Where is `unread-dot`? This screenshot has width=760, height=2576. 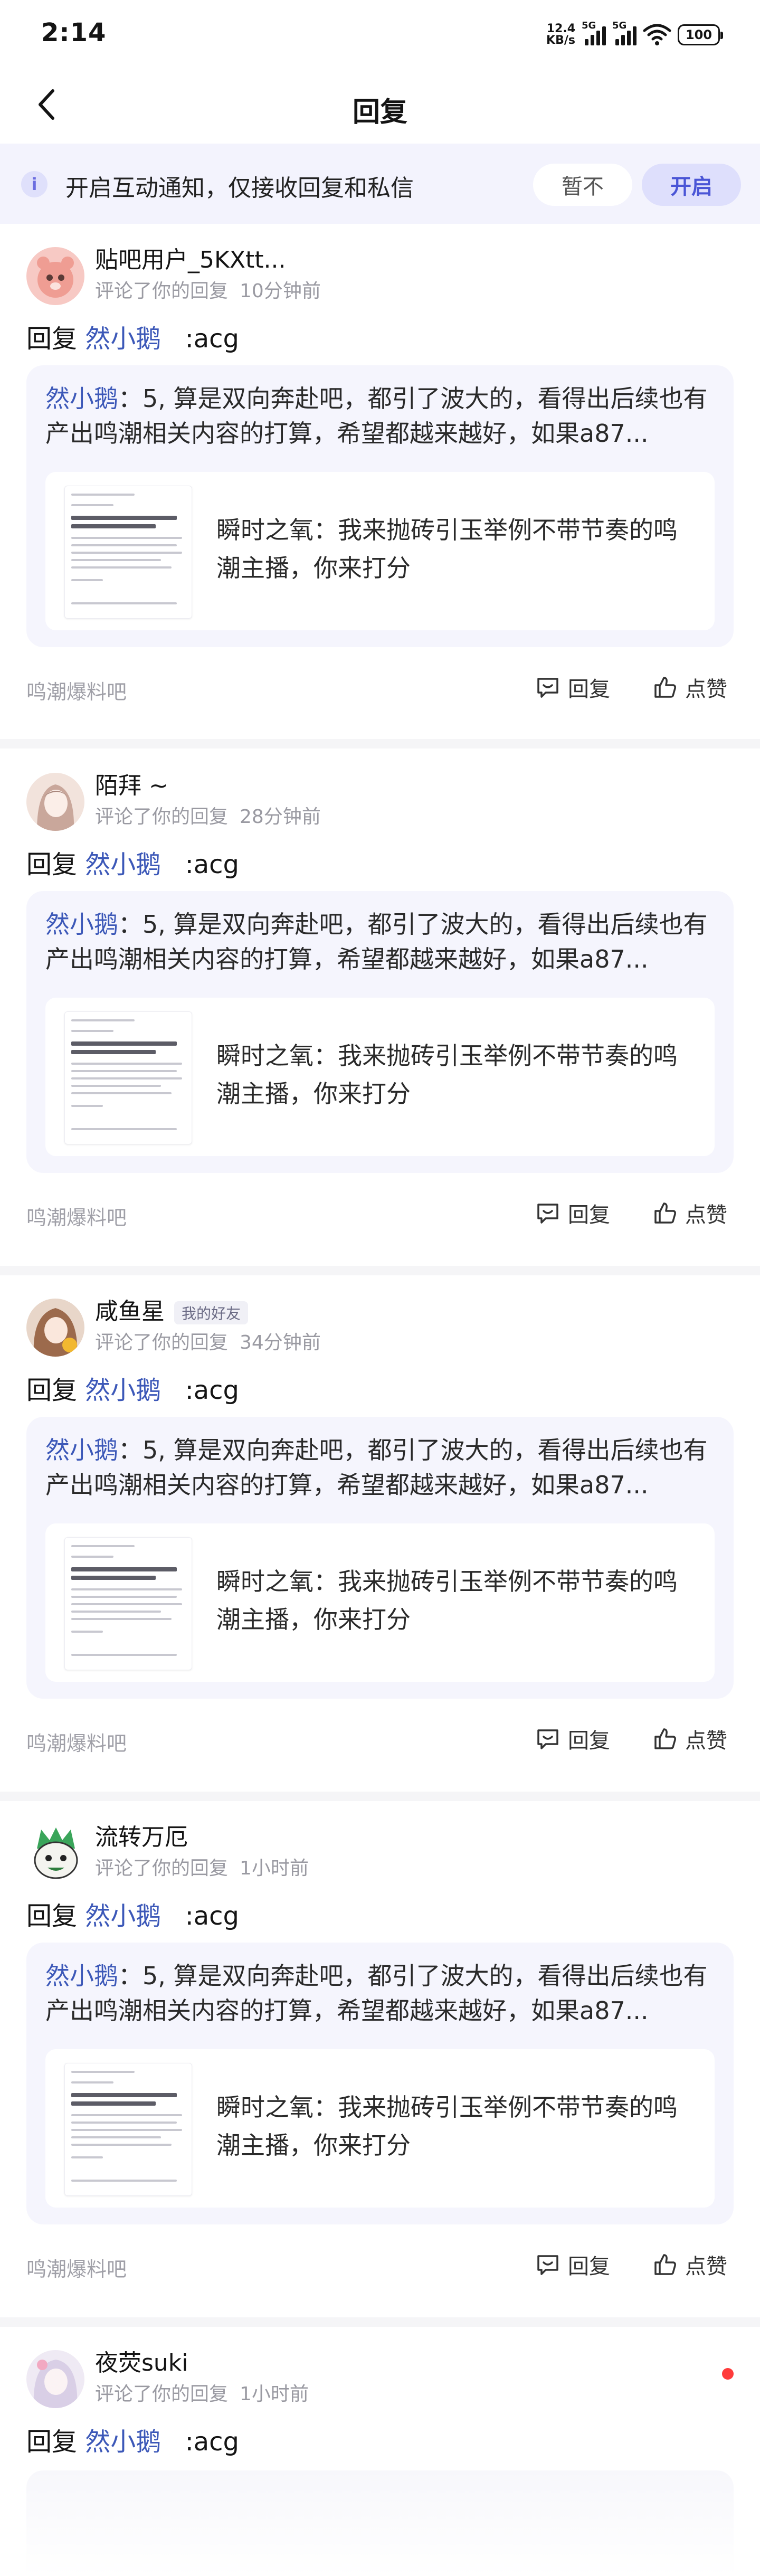 unread-dot is located at coordinates (728, 2374).